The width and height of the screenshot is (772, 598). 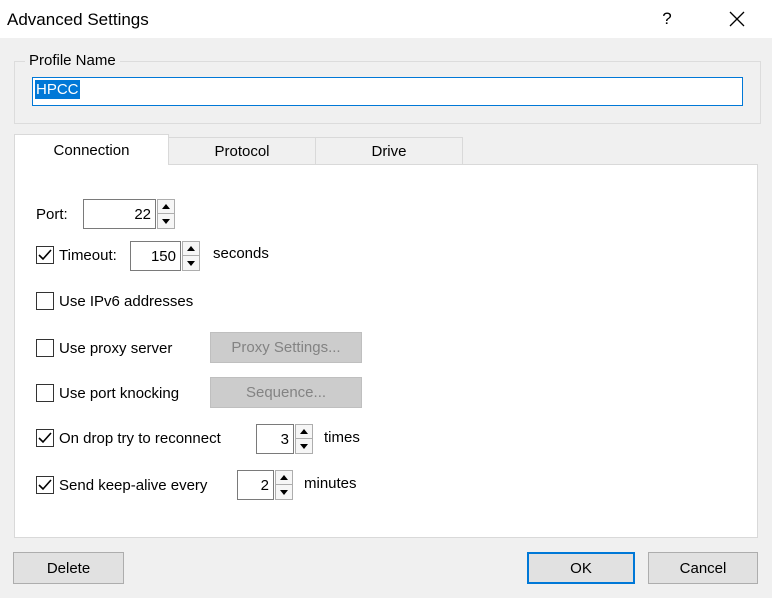 I want to click on timeout-check-box, so click(x=45, y=255).